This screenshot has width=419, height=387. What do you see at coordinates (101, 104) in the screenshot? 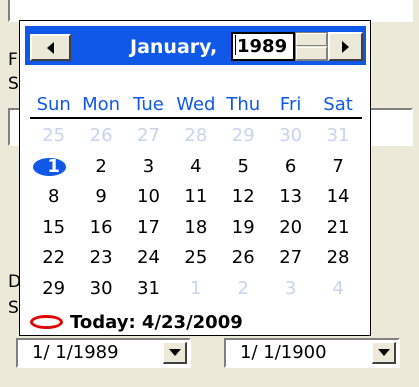
I see `weekday-label: Mon` at bounding box center [101, 104].